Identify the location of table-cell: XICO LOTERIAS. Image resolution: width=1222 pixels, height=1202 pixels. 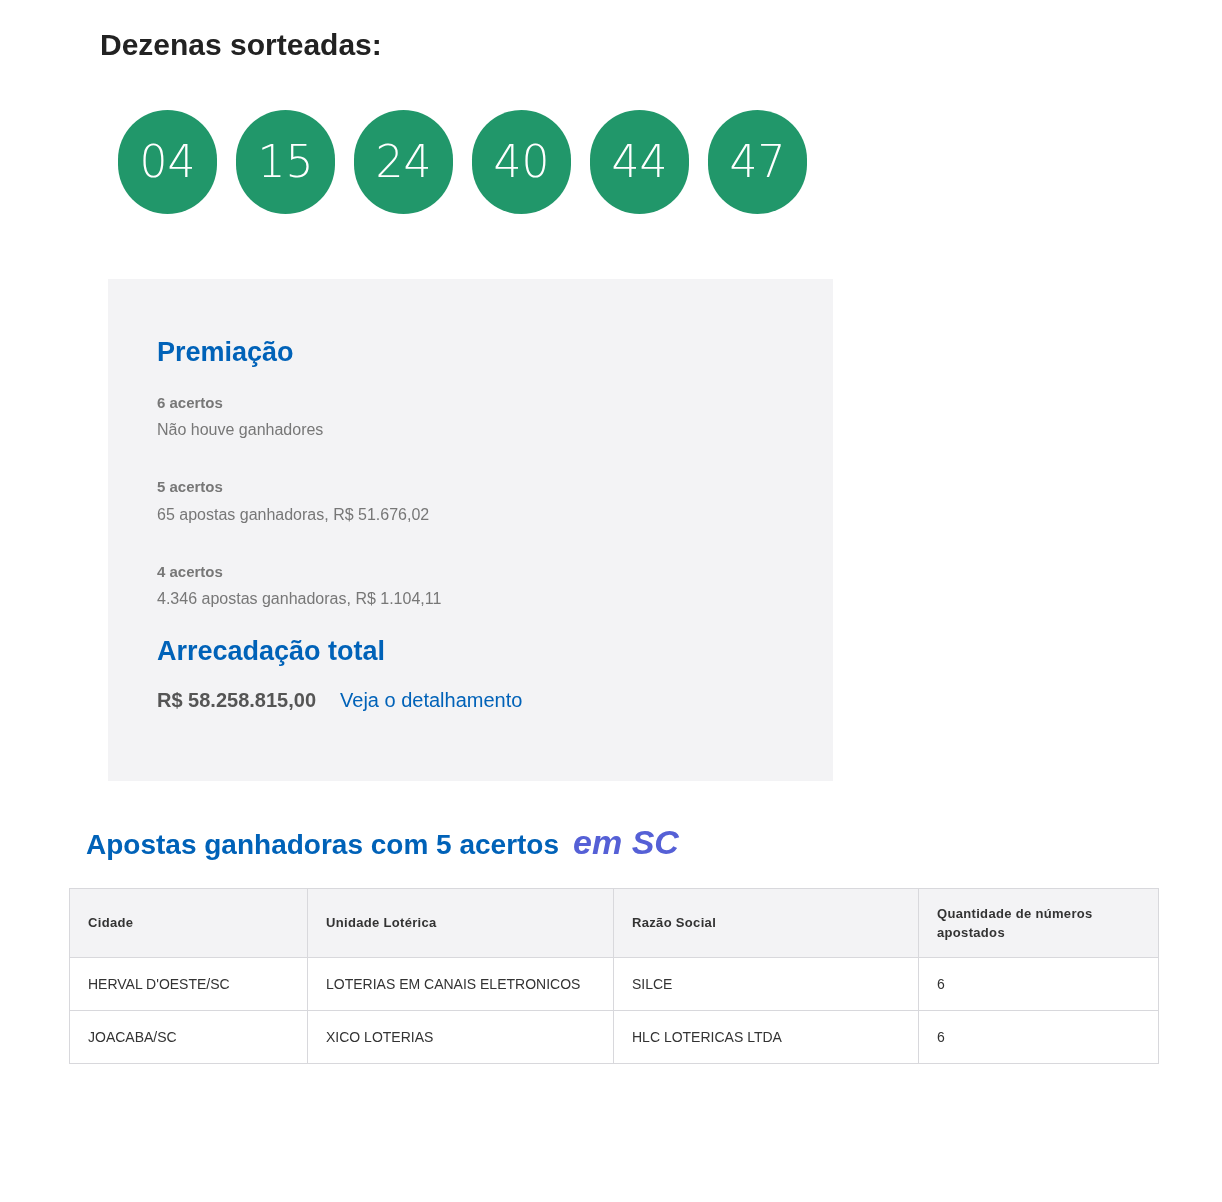
(460, 1037).